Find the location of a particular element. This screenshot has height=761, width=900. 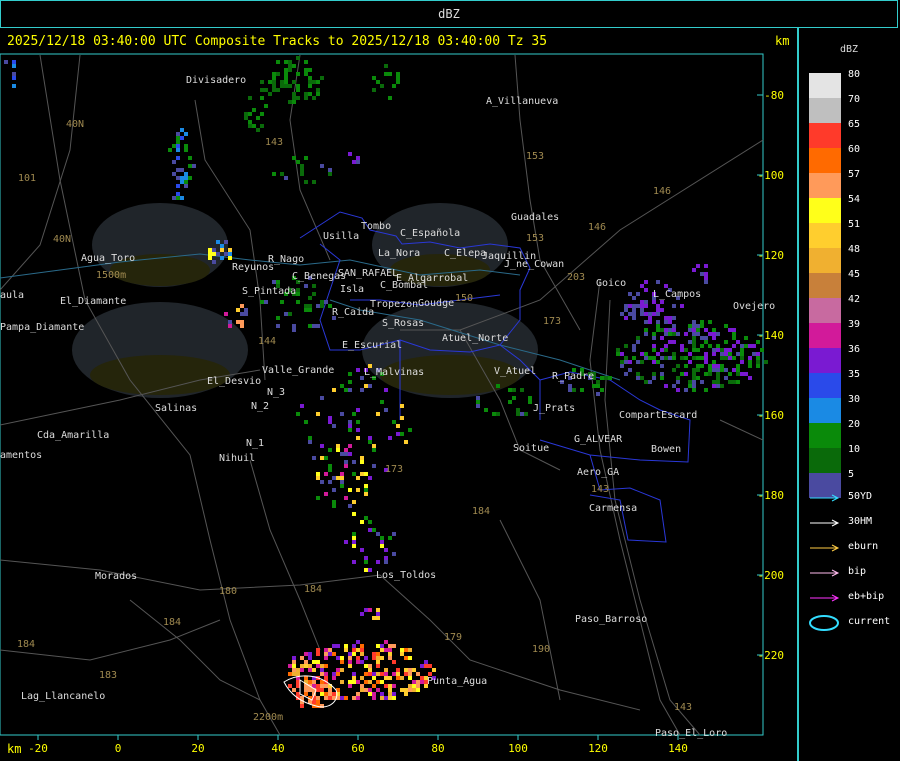

place-label: Ovejero is located at coordinates (754, 306).